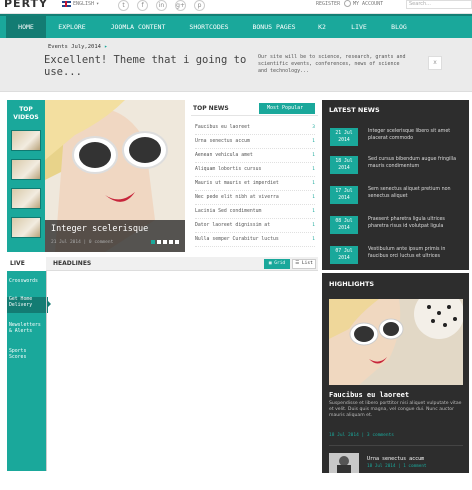 The width and height of the screenshot is (472, 490). What do you see at coordinates (297, 263) in the screenshot?
I see `list-icon: ☰` at bounding box center [297, 263].